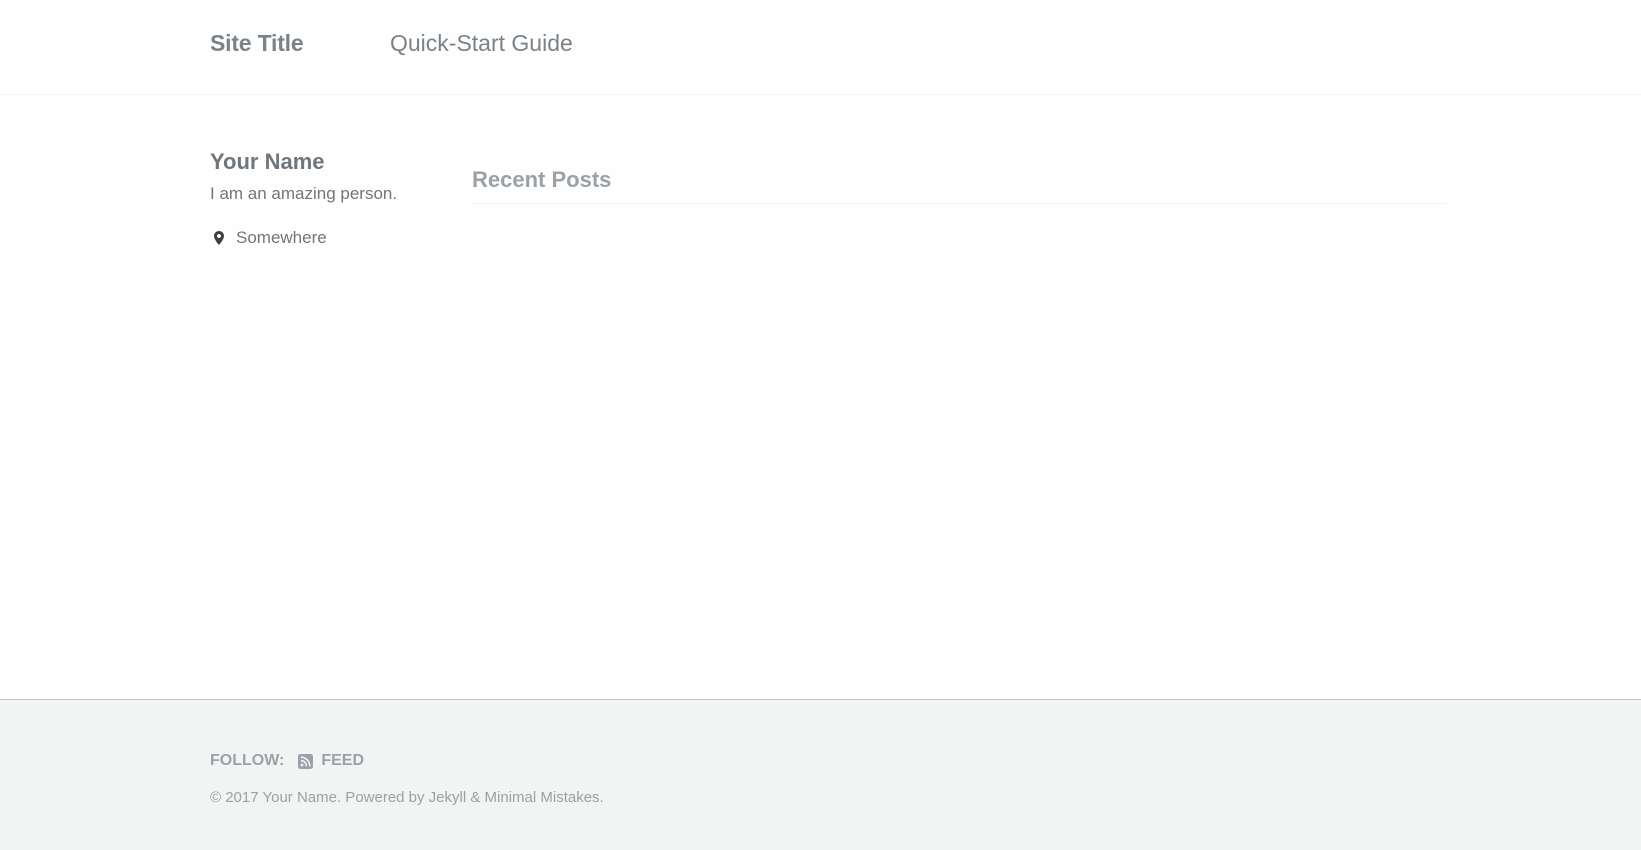  What do you see at coordinates (267, 161) in the screenshot?
I see `author-name: Your Name` at bounding box center [267, 161].